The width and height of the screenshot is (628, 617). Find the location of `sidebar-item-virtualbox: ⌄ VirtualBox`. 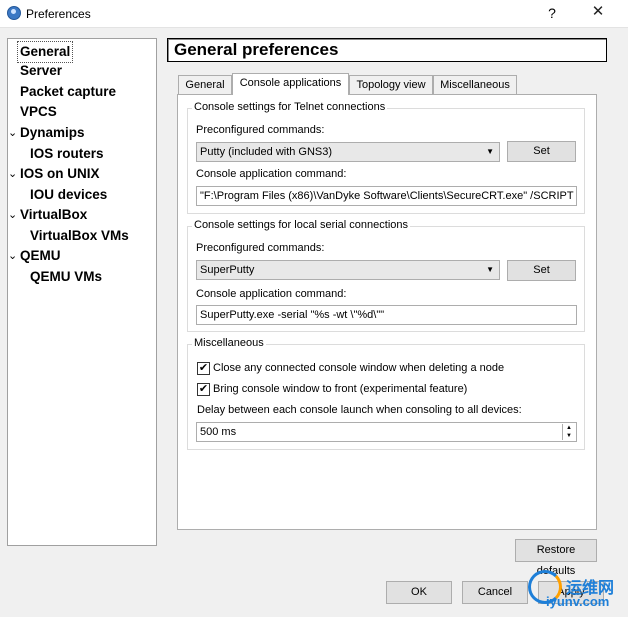

sidebar-item-virtualbox: ⌄ VirtualBox is located at coordinates (48, 215).